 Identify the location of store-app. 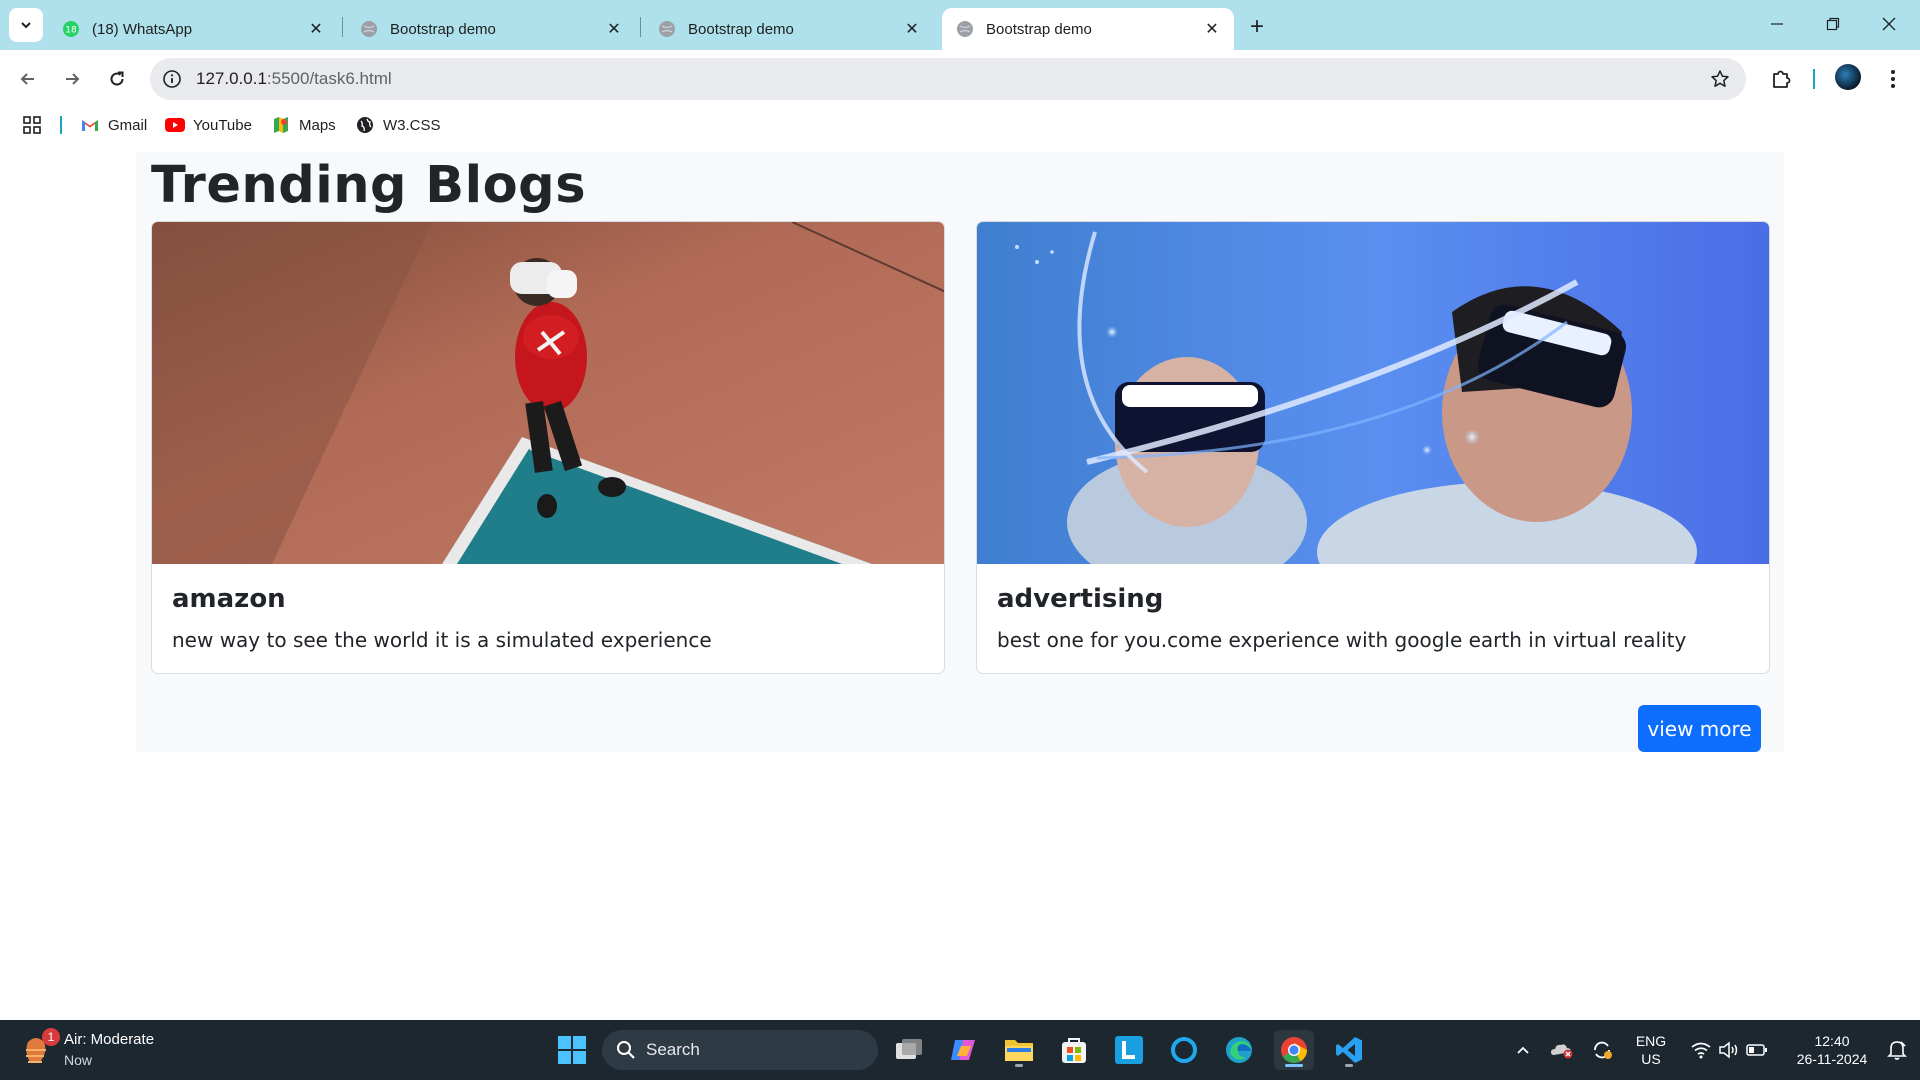
(1074, 1050).